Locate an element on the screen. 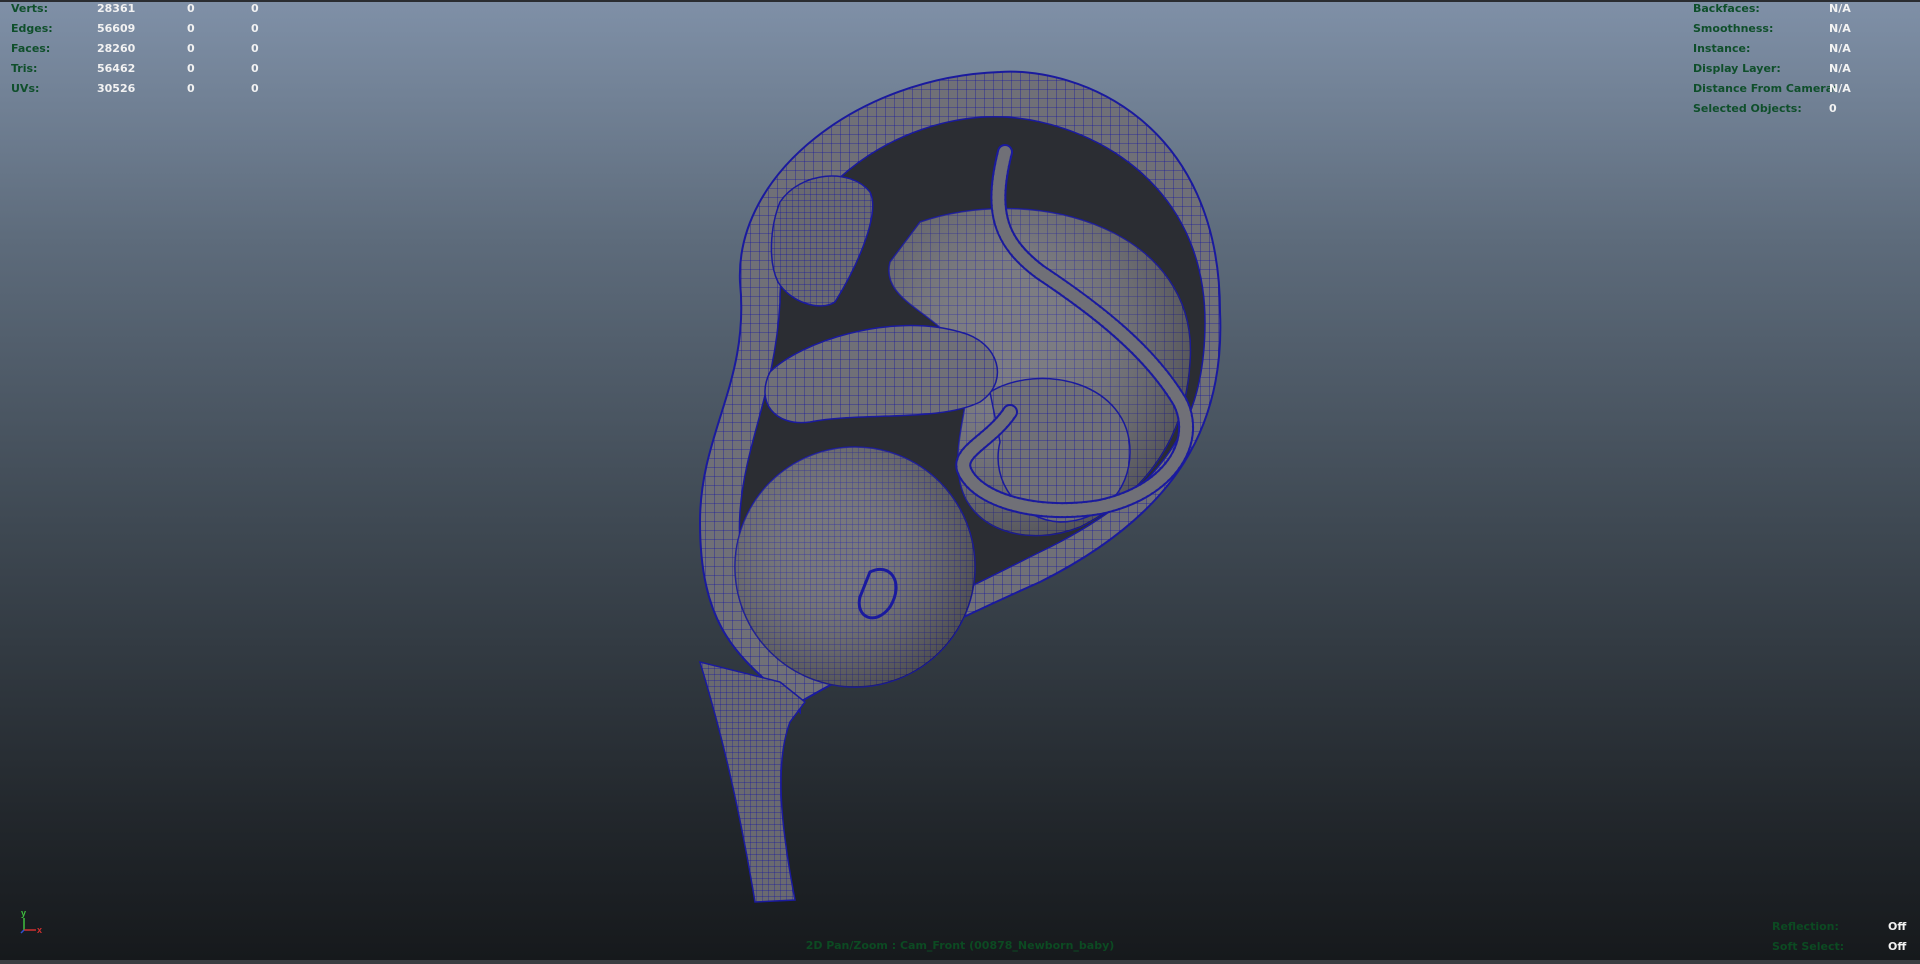 This screenshot has width=1920, height=964. hud-row-smoothness: Smoothness: N/A is located at coordinates (1803, 29).